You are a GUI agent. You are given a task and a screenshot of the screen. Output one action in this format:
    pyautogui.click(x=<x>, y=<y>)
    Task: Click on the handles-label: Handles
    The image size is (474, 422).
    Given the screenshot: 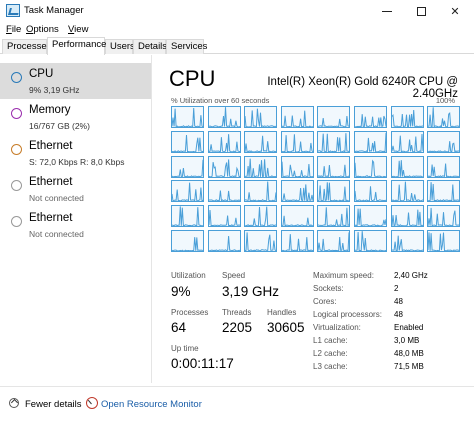 What is the action you would take?
    pyautogui.click(x=282, y=312)
    